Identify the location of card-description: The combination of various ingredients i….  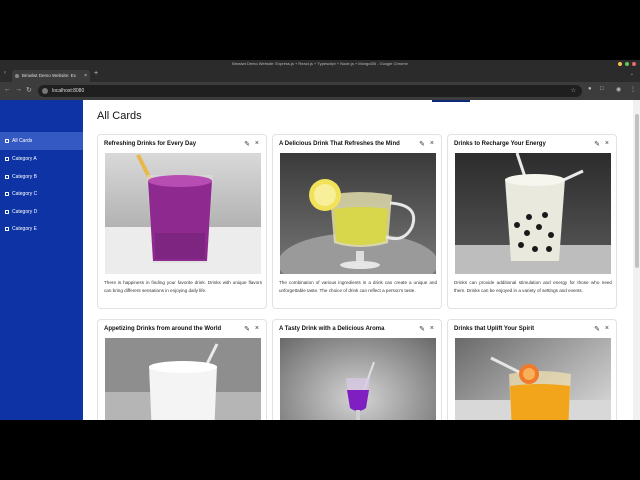
(358, 286).